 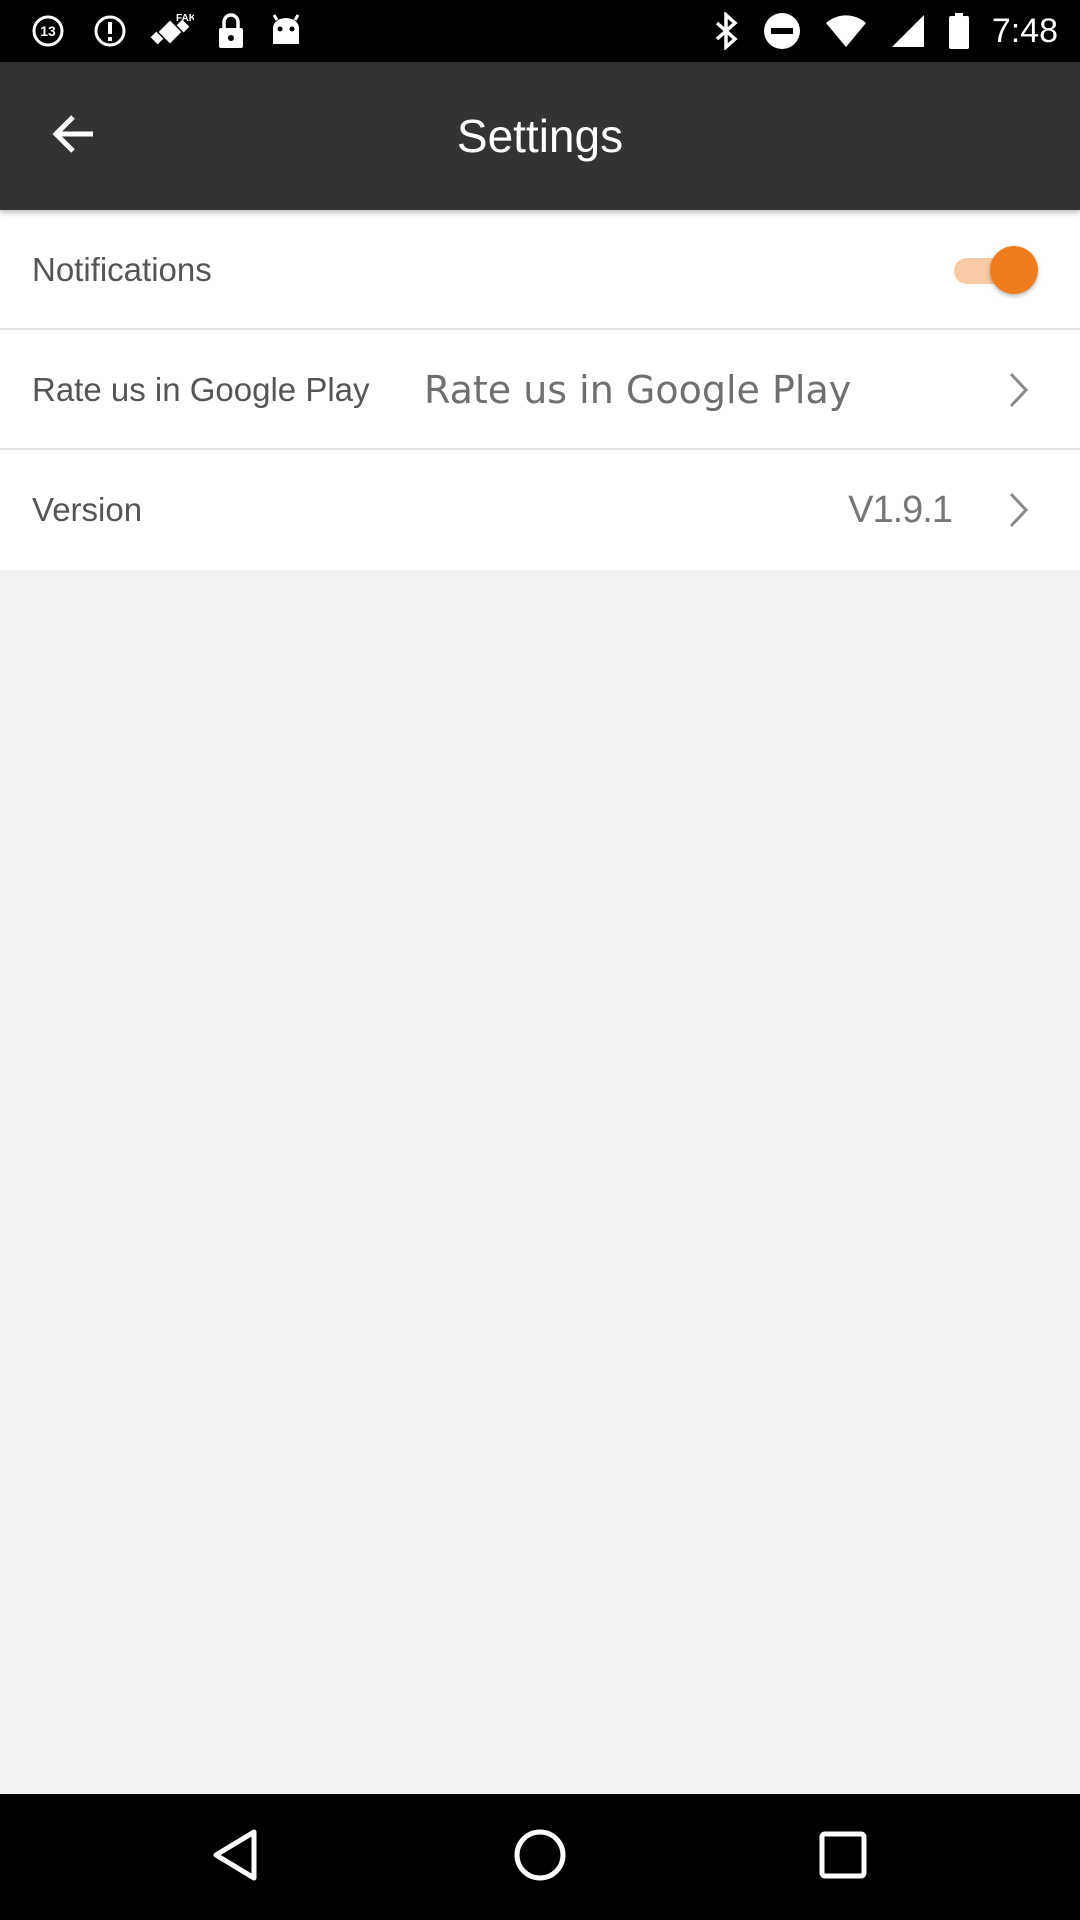 What do you see at coordinates (110, 31) in the screenshot?
I see `alert-icon` at bounding box center [110, 31].